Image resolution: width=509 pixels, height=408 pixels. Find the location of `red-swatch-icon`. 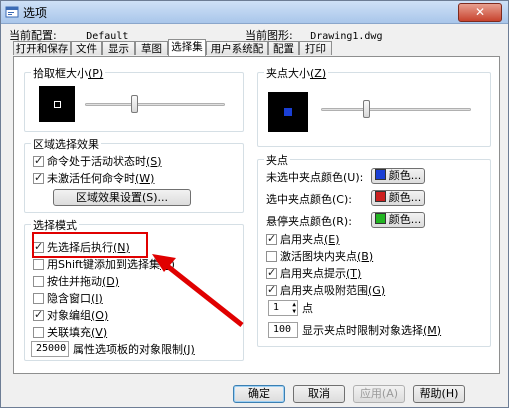

red-swatch-icon is located at coordinates (380, 196).